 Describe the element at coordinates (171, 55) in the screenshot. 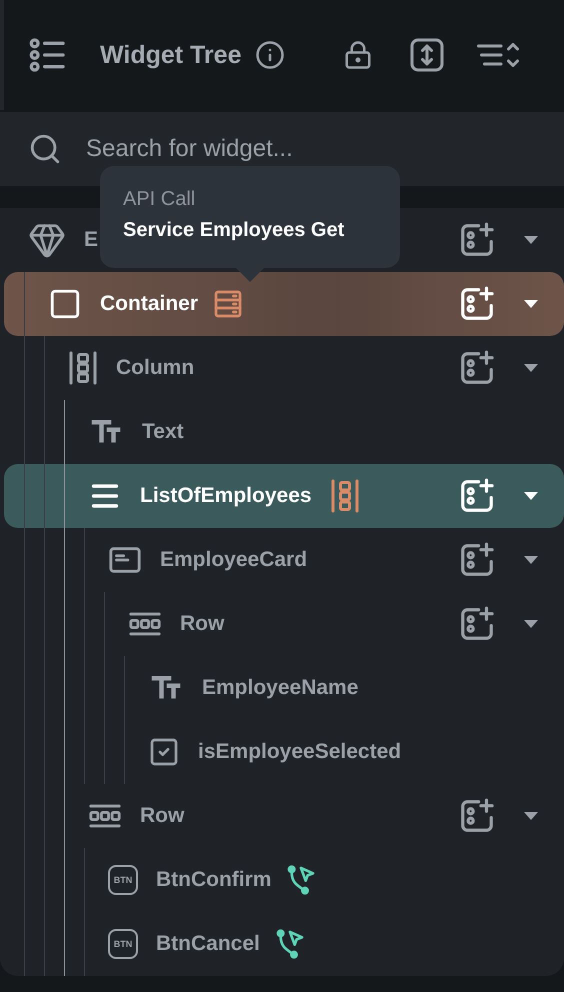

I see `panel-title: Widget Tree` at that location.